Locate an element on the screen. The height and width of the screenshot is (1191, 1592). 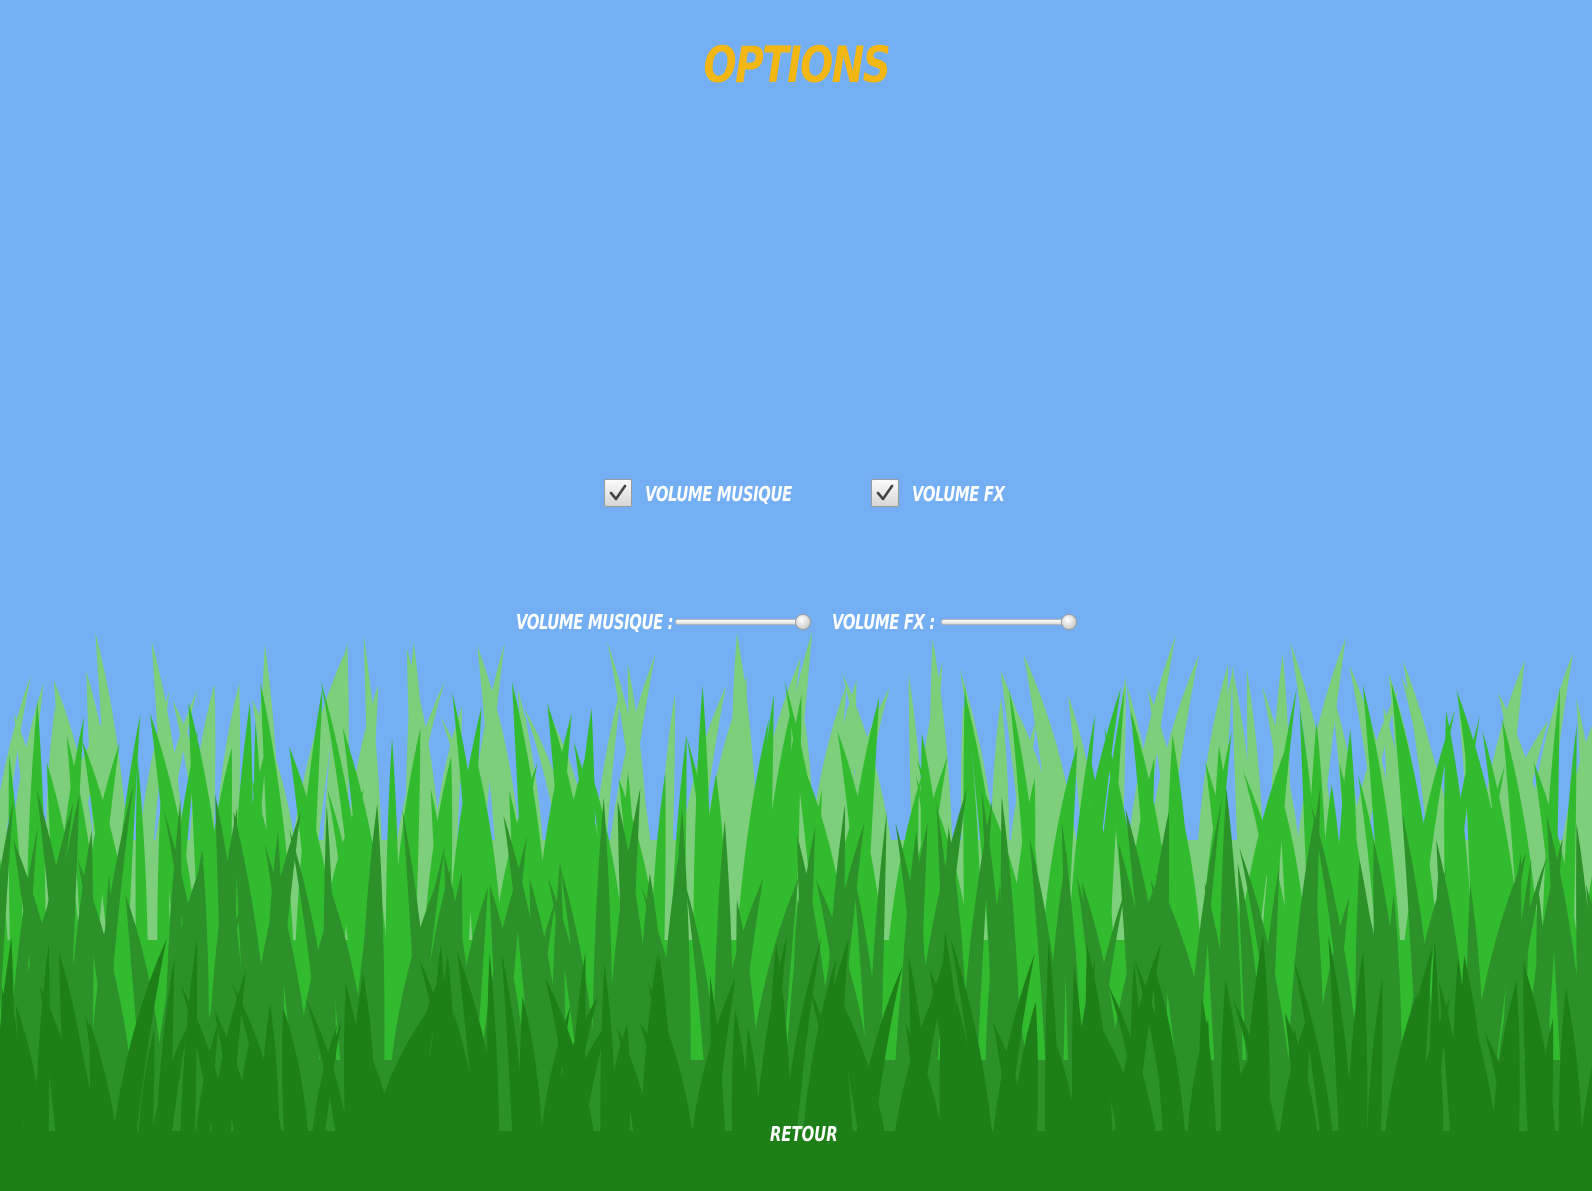
fx-volume-slider-handle is located at coordinates (1069, 622).